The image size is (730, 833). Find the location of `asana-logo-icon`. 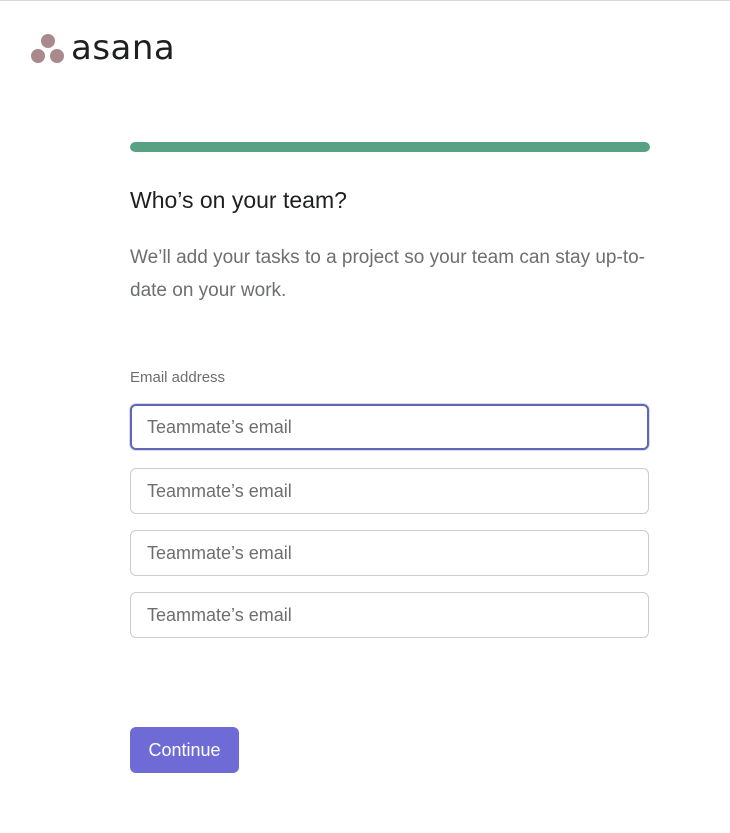

asana-logo-icon is located at coordinates (48, 48).